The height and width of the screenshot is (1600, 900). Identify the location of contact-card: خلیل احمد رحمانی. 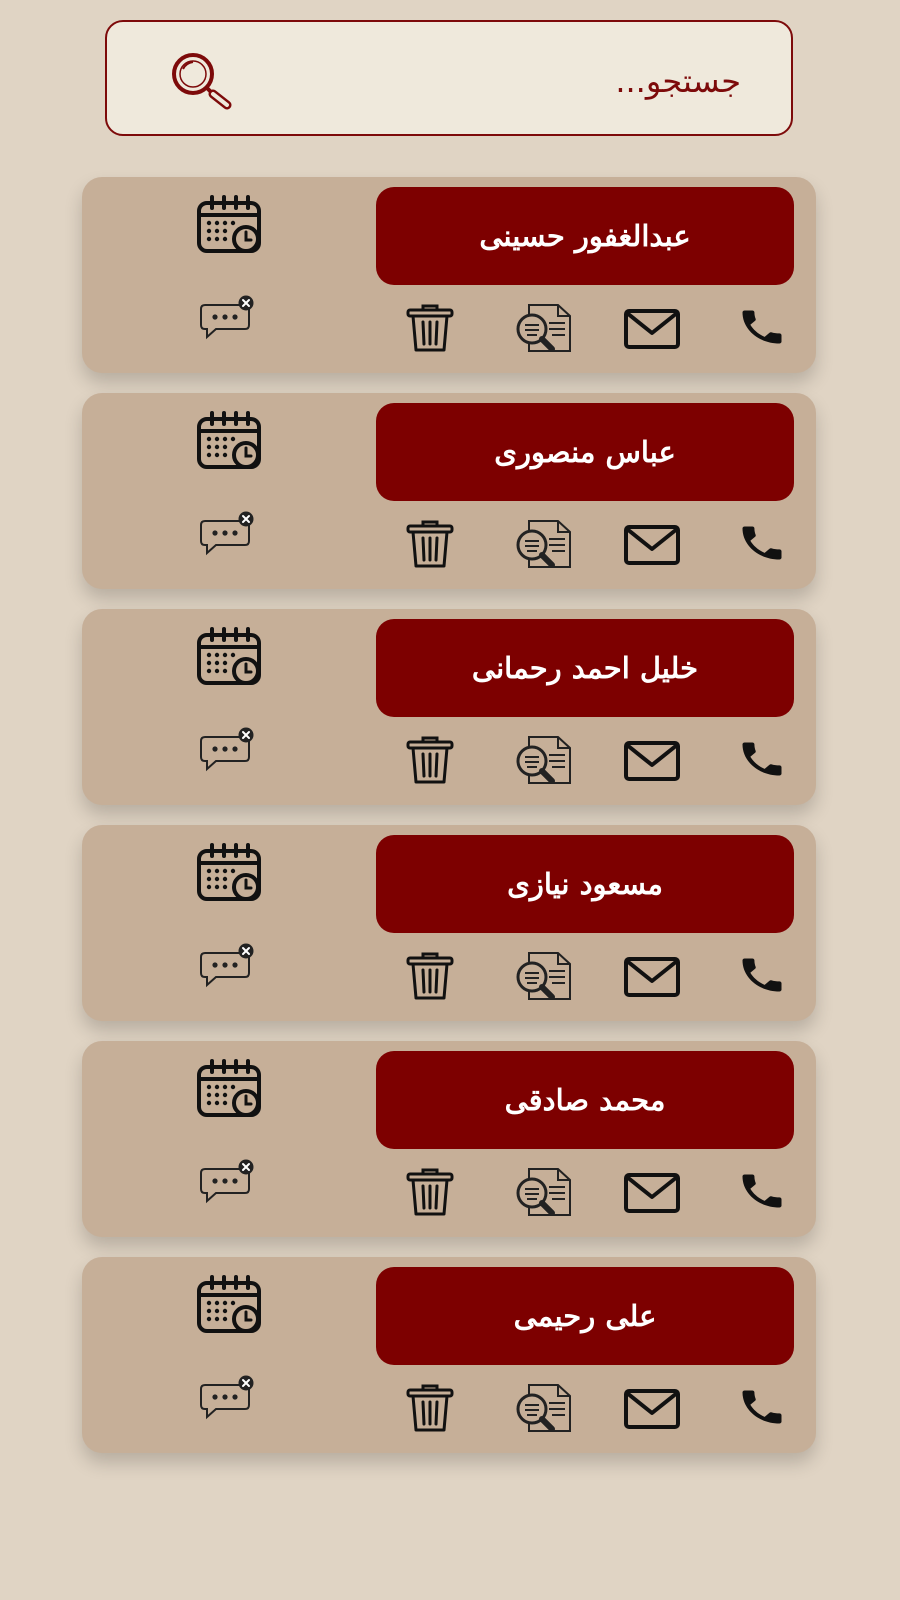
(449, 707).